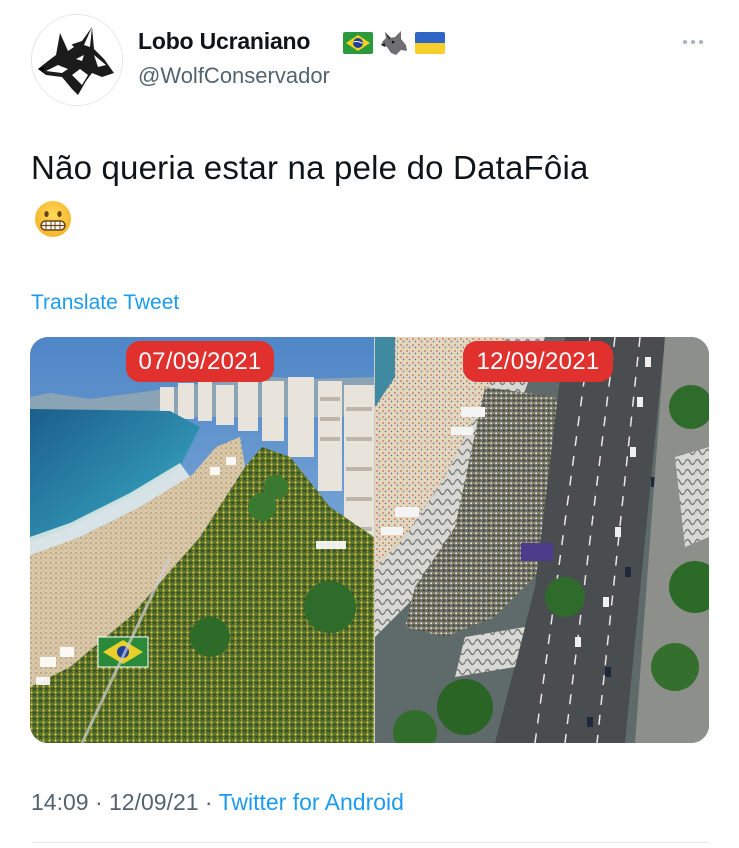 Image resolution: width=739 pixels, height=848 pixels. What do you see at coordinates (60, 802) in the screenshot?
I see `tweet-time: 14:09` at bounding box center [60, 802].